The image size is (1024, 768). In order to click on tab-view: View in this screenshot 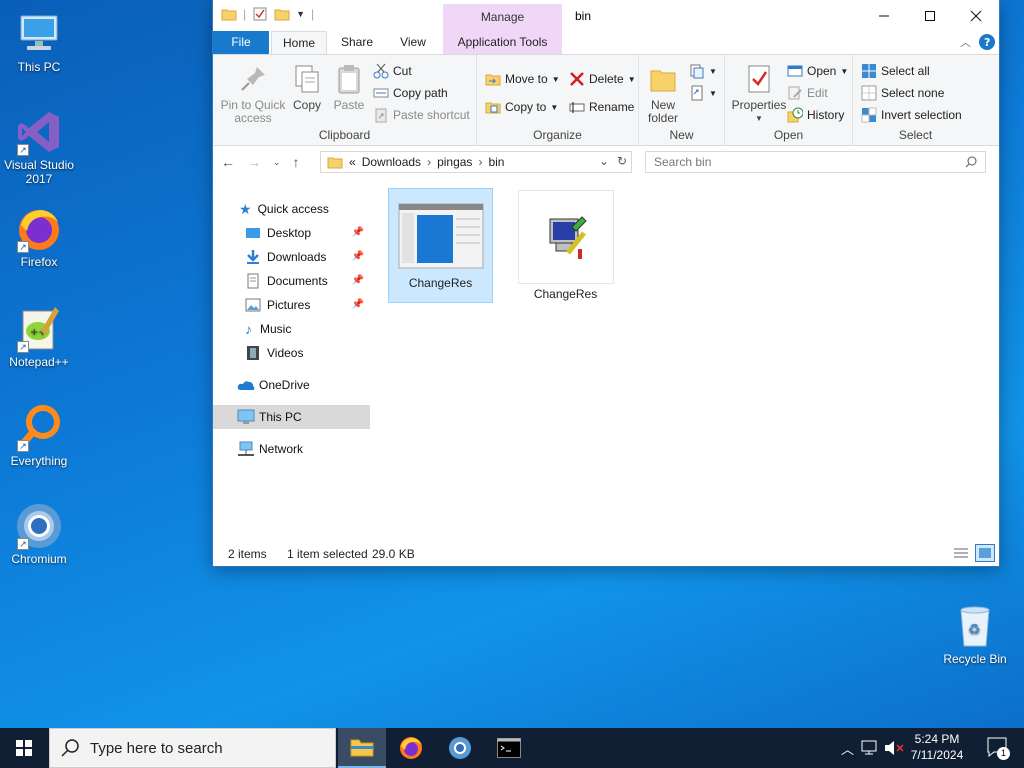, I will do `click(413, 42)`.